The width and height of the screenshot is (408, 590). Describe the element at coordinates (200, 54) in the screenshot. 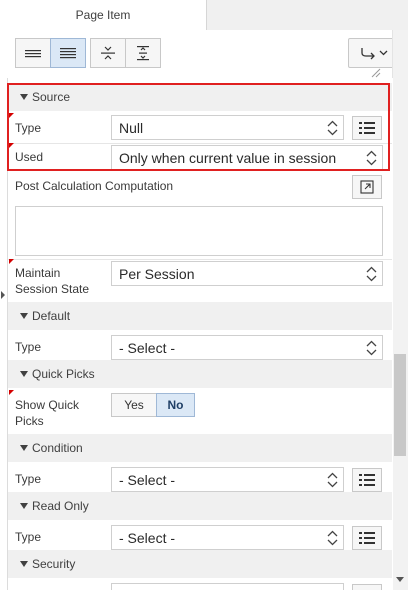

I see `property-toolbar` at that location.